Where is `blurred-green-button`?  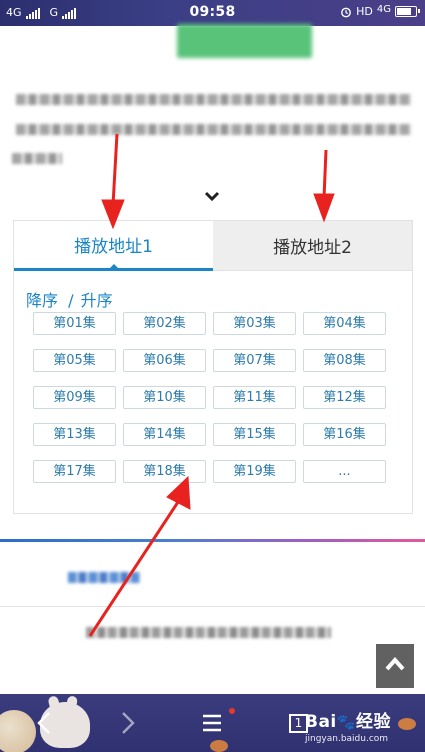
blurred-green-button is located at coordinates (244, 41).